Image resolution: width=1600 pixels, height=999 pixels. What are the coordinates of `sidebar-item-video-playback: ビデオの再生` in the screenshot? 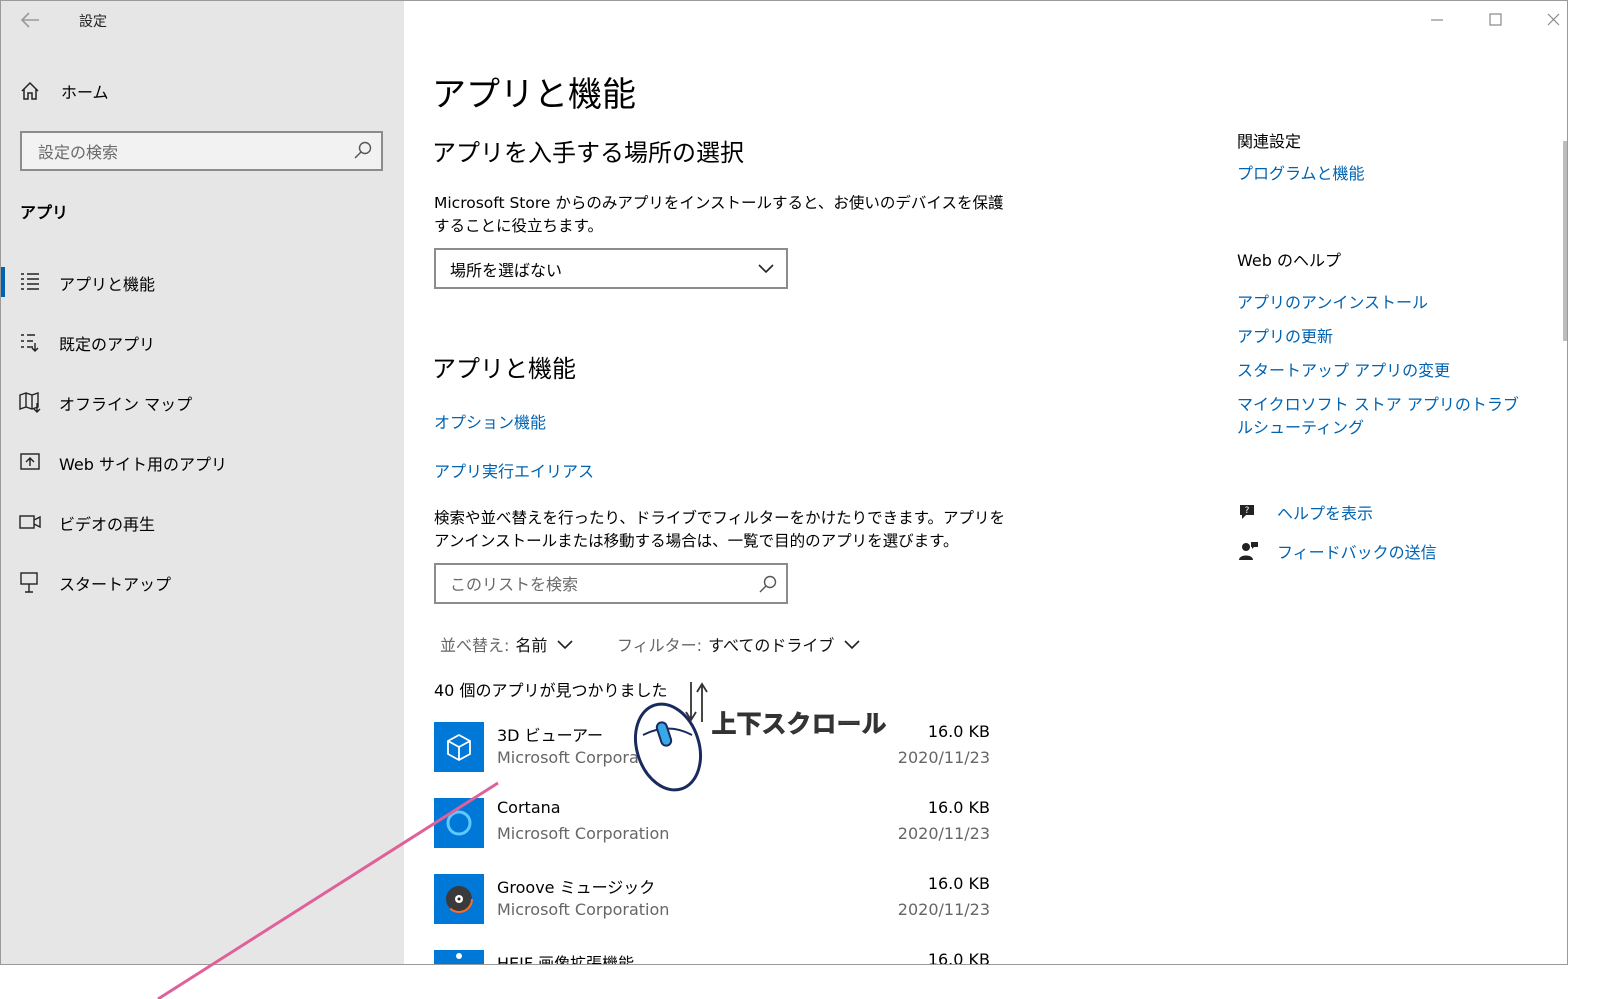 It's located at (202, 523).